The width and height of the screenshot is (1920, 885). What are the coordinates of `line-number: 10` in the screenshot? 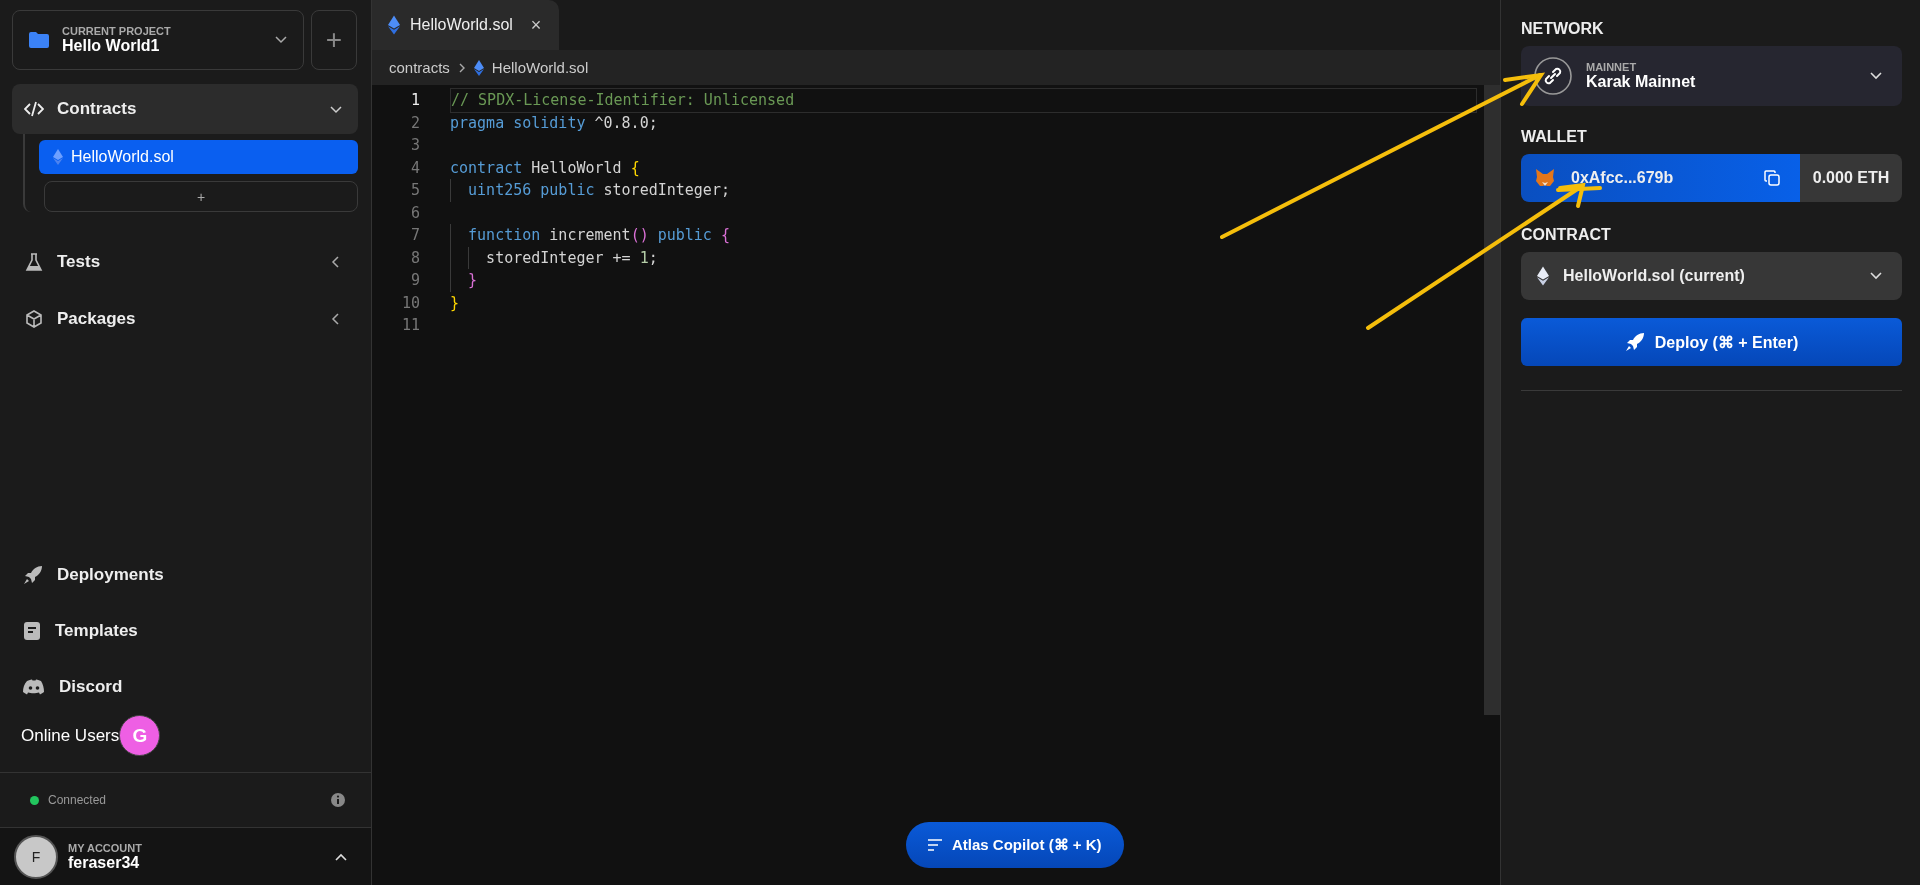 It's located at (410, 302).